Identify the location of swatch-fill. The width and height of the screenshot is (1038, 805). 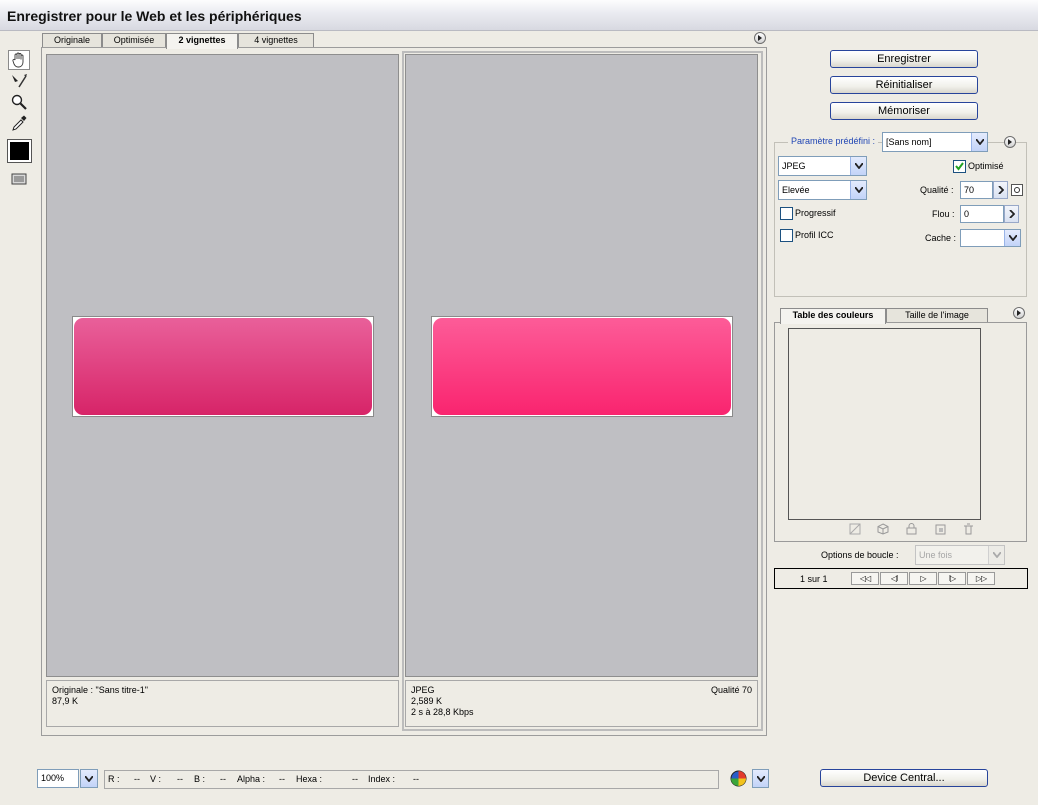
(19, 151).